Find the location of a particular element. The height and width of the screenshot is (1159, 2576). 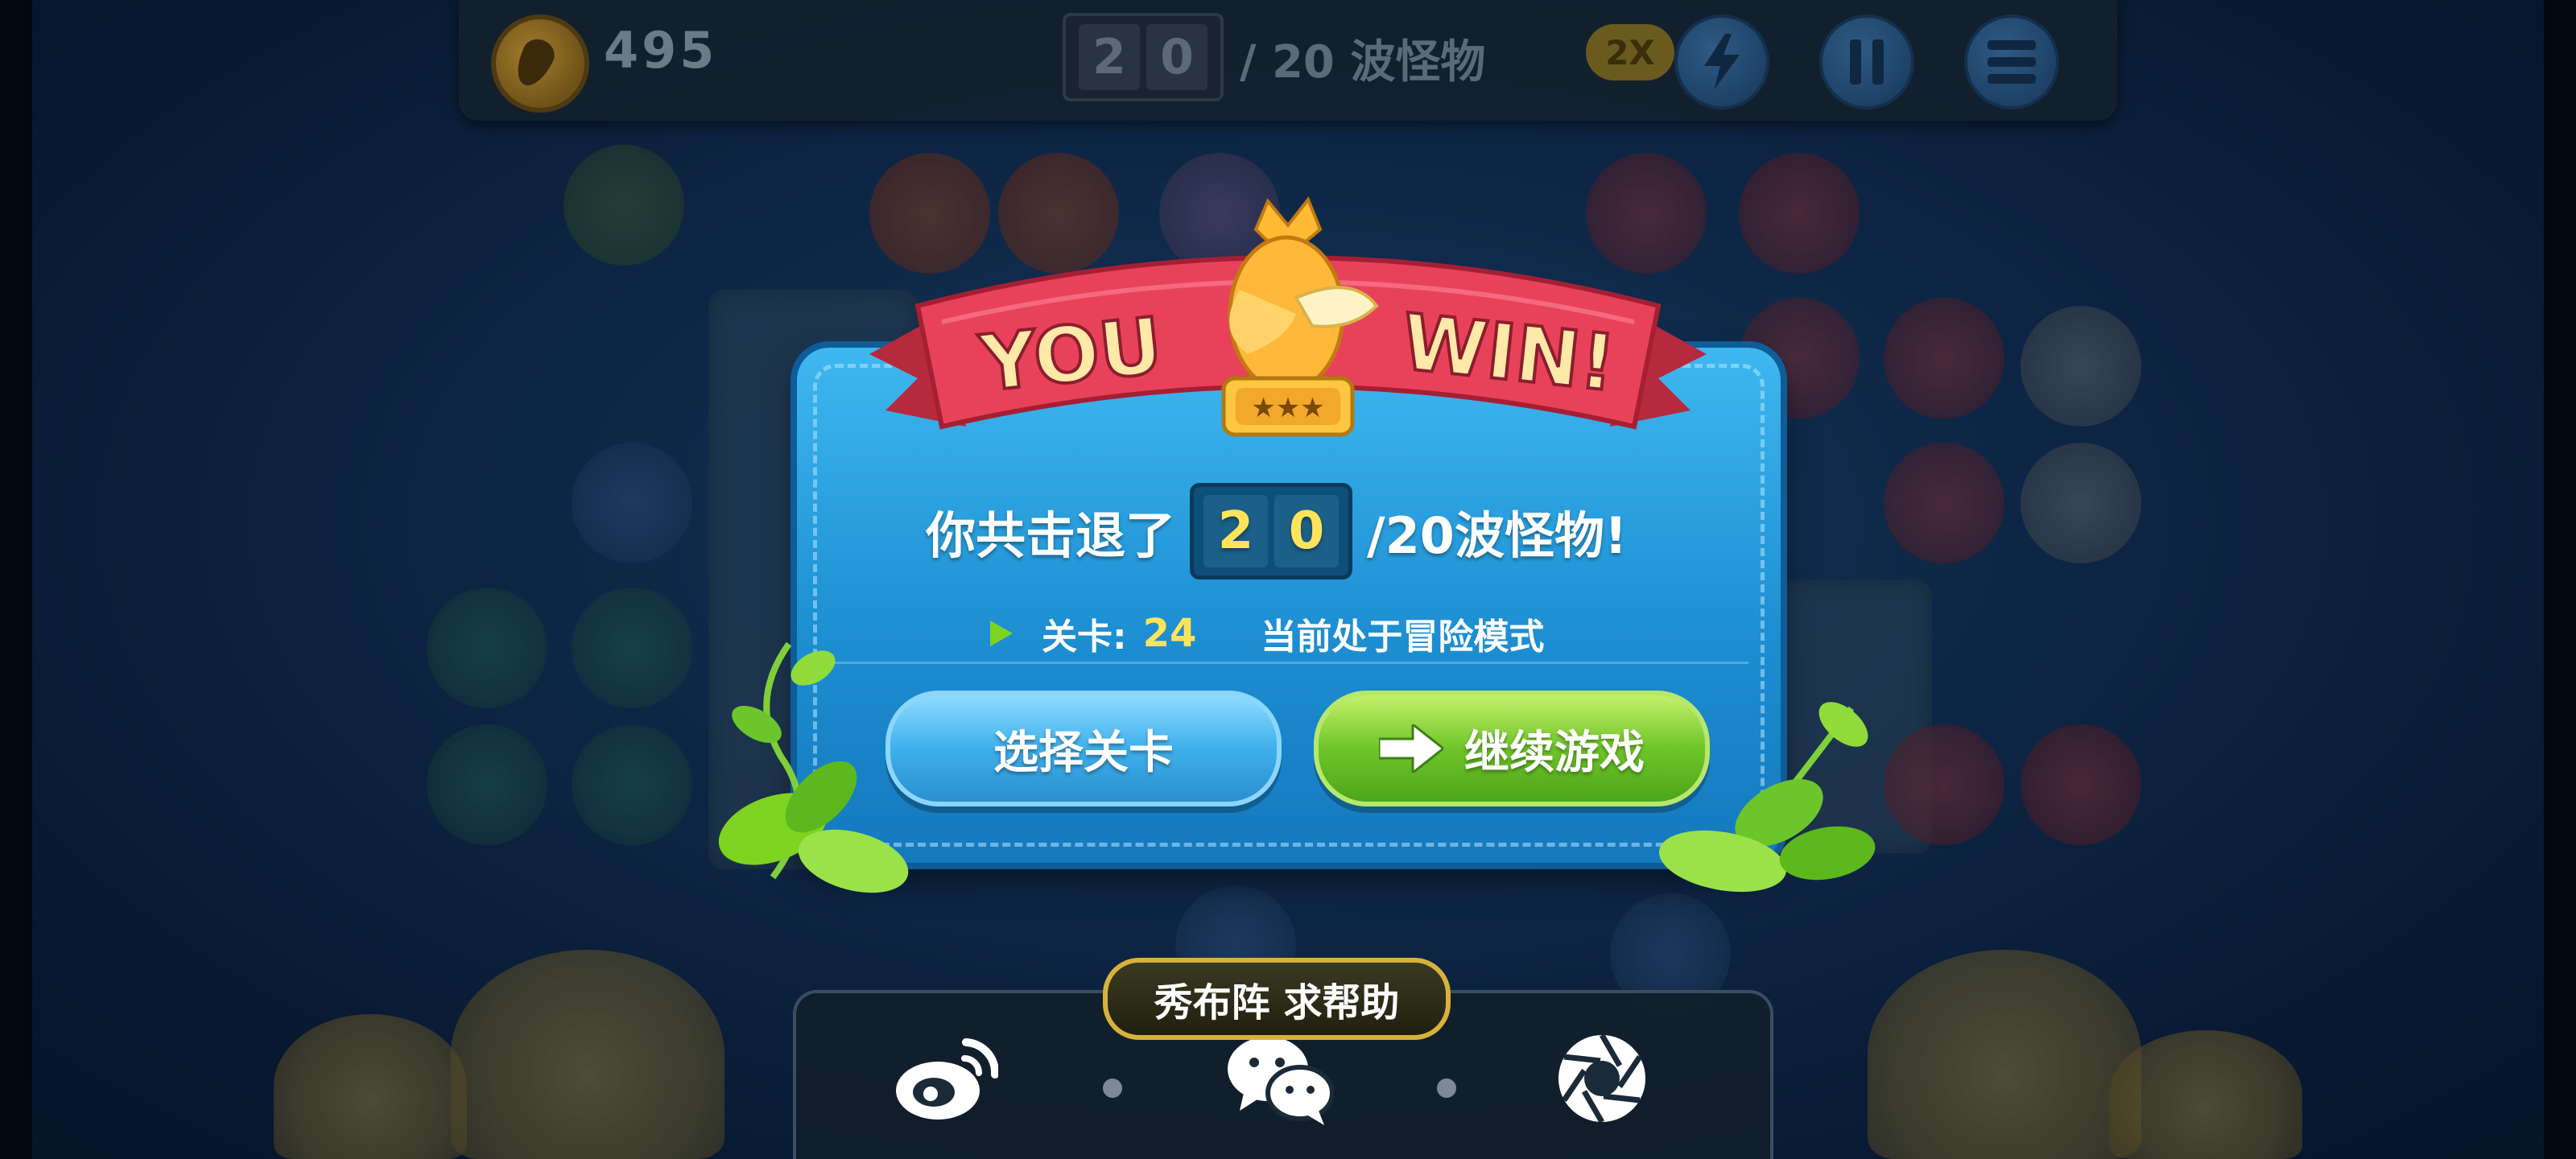

level-number: 24 is located at coordinates (1169, 633).